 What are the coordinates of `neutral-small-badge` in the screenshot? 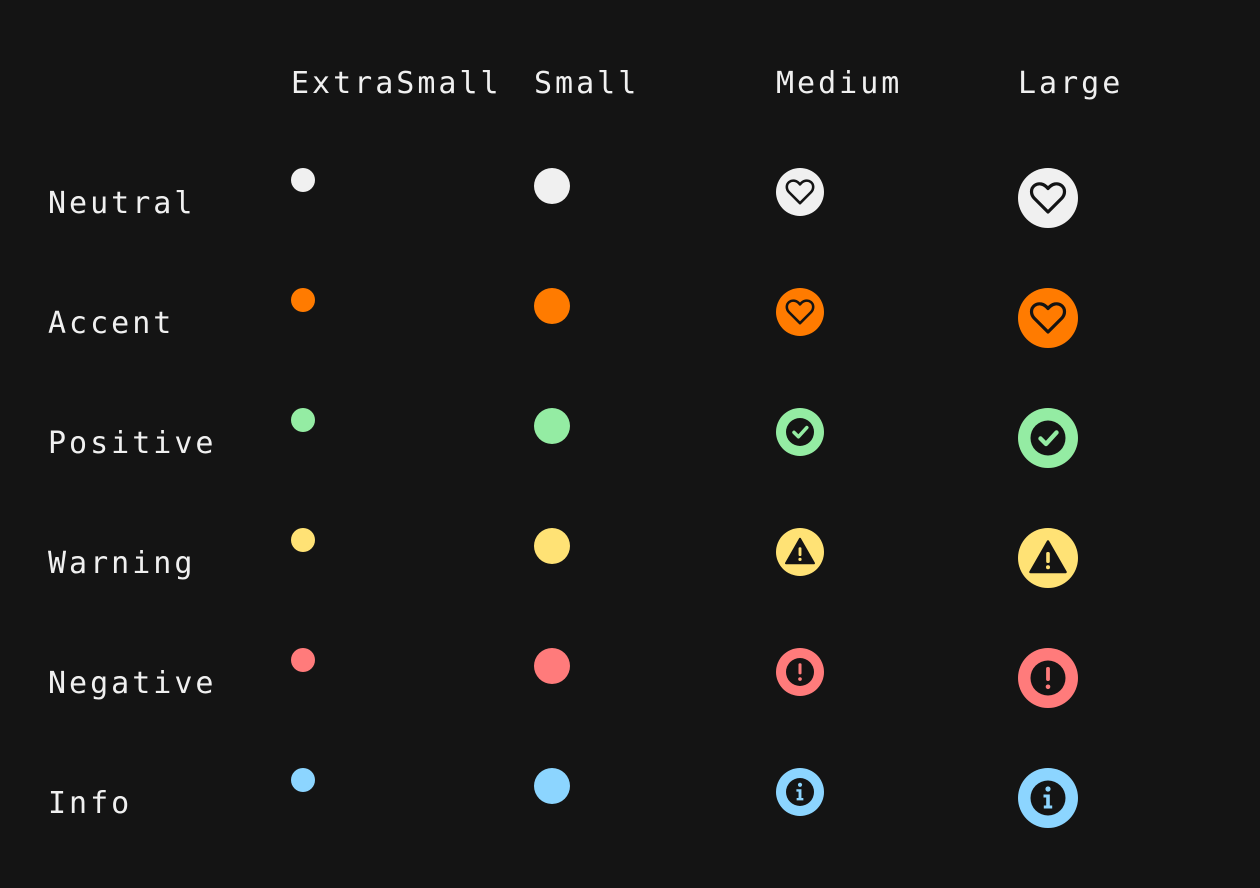 It's located at (552, 186).